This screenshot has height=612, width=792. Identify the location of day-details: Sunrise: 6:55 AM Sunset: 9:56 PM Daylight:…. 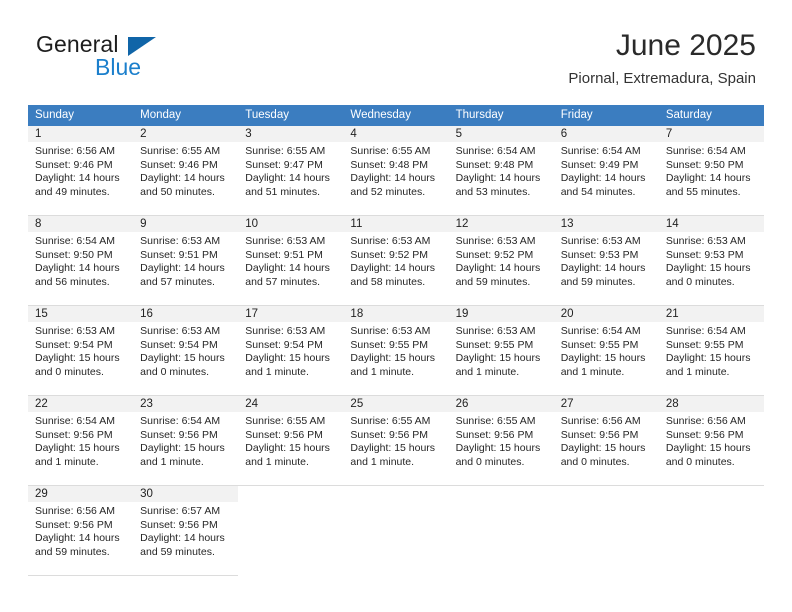
(290, 440).